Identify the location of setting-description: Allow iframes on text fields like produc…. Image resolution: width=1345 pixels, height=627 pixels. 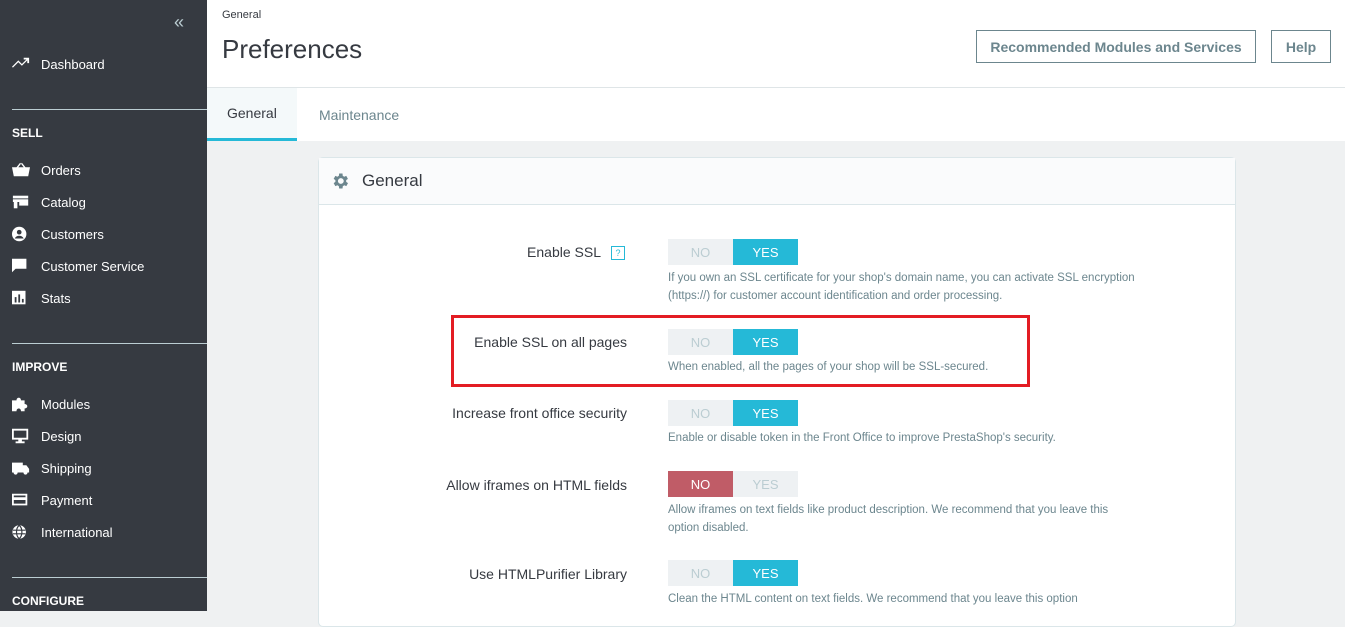
(888, 519).